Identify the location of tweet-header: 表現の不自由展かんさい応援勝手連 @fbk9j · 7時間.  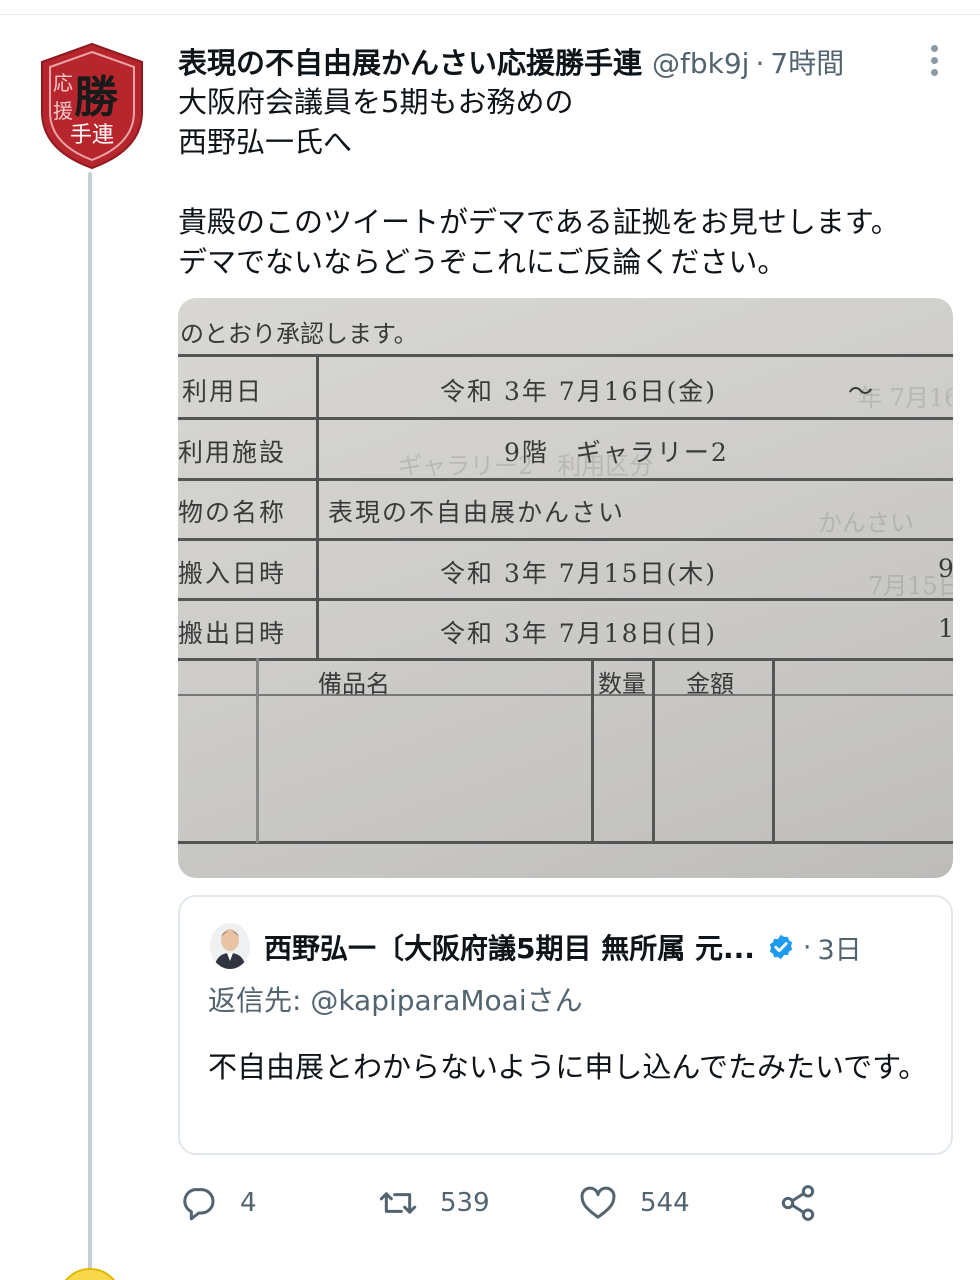
(528, 60).